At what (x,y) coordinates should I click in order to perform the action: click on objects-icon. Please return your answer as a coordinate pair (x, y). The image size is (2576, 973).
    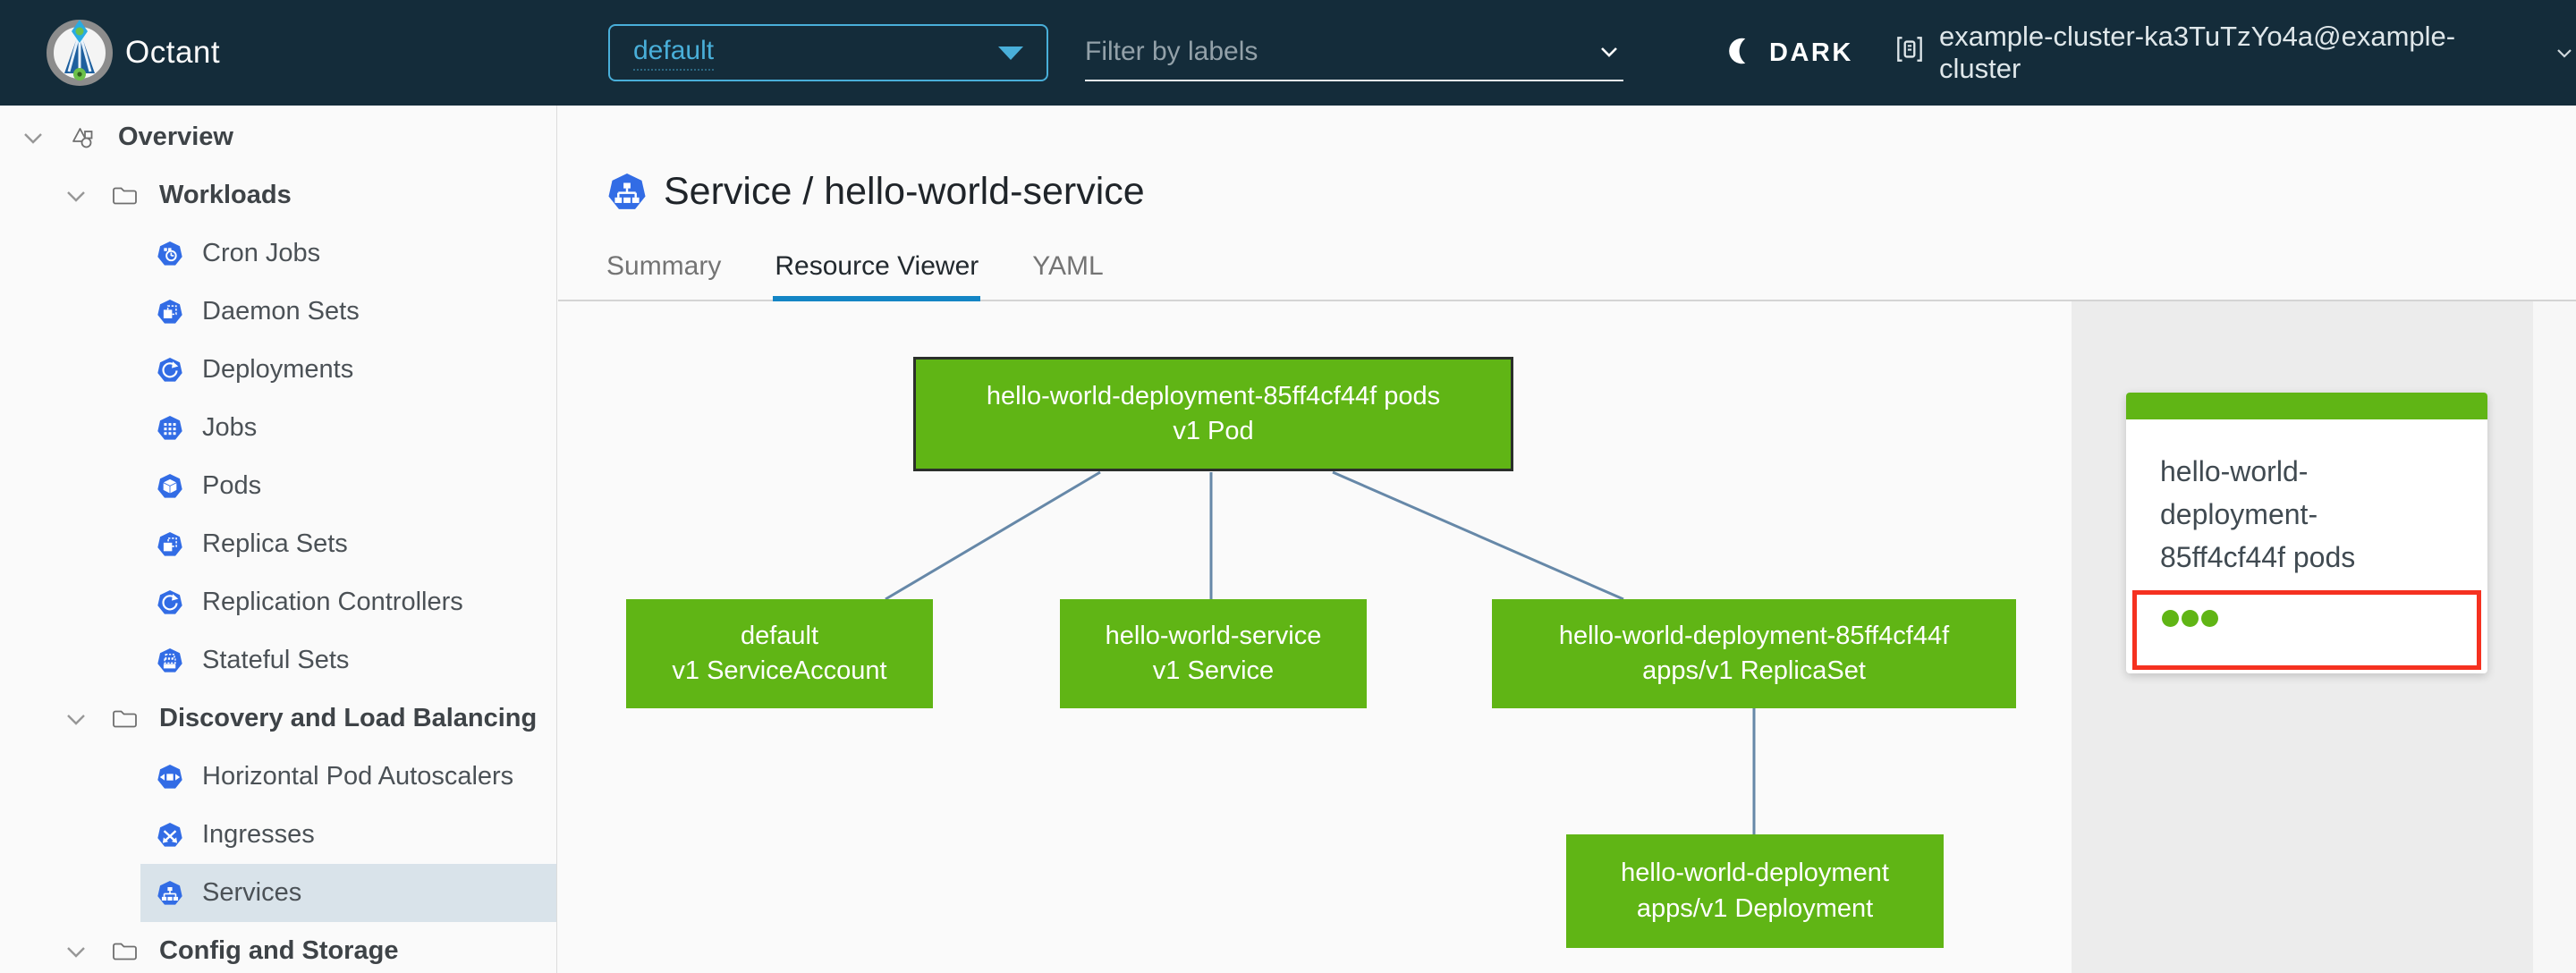
    Looking at the image, I should click on (82, 137).